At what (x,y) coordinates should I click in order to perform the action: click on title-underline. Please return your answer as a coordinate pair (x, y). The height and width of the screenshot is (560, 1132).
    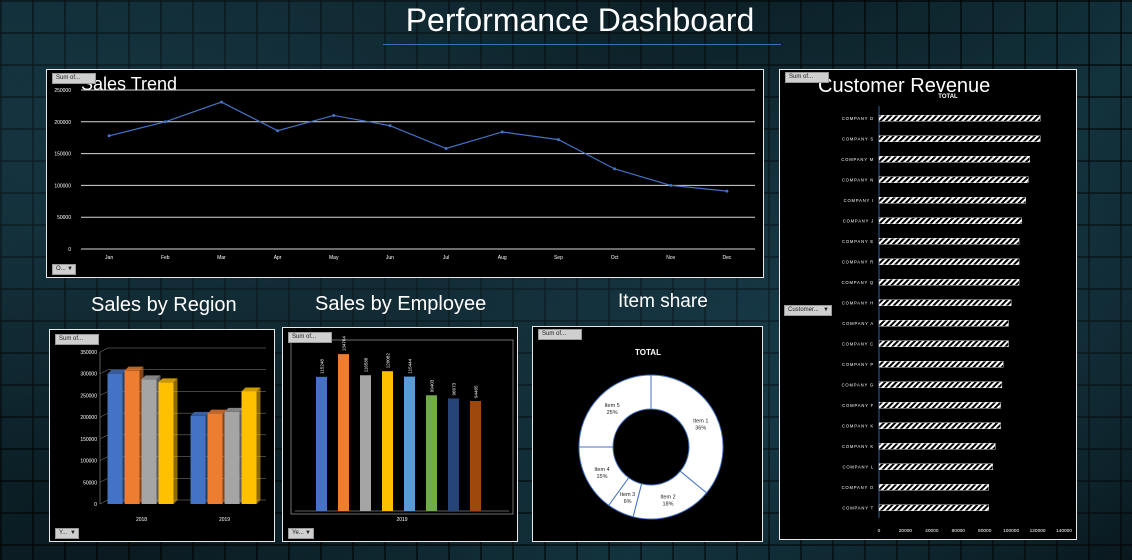
    Looking at the image, I should click on (582, 44).